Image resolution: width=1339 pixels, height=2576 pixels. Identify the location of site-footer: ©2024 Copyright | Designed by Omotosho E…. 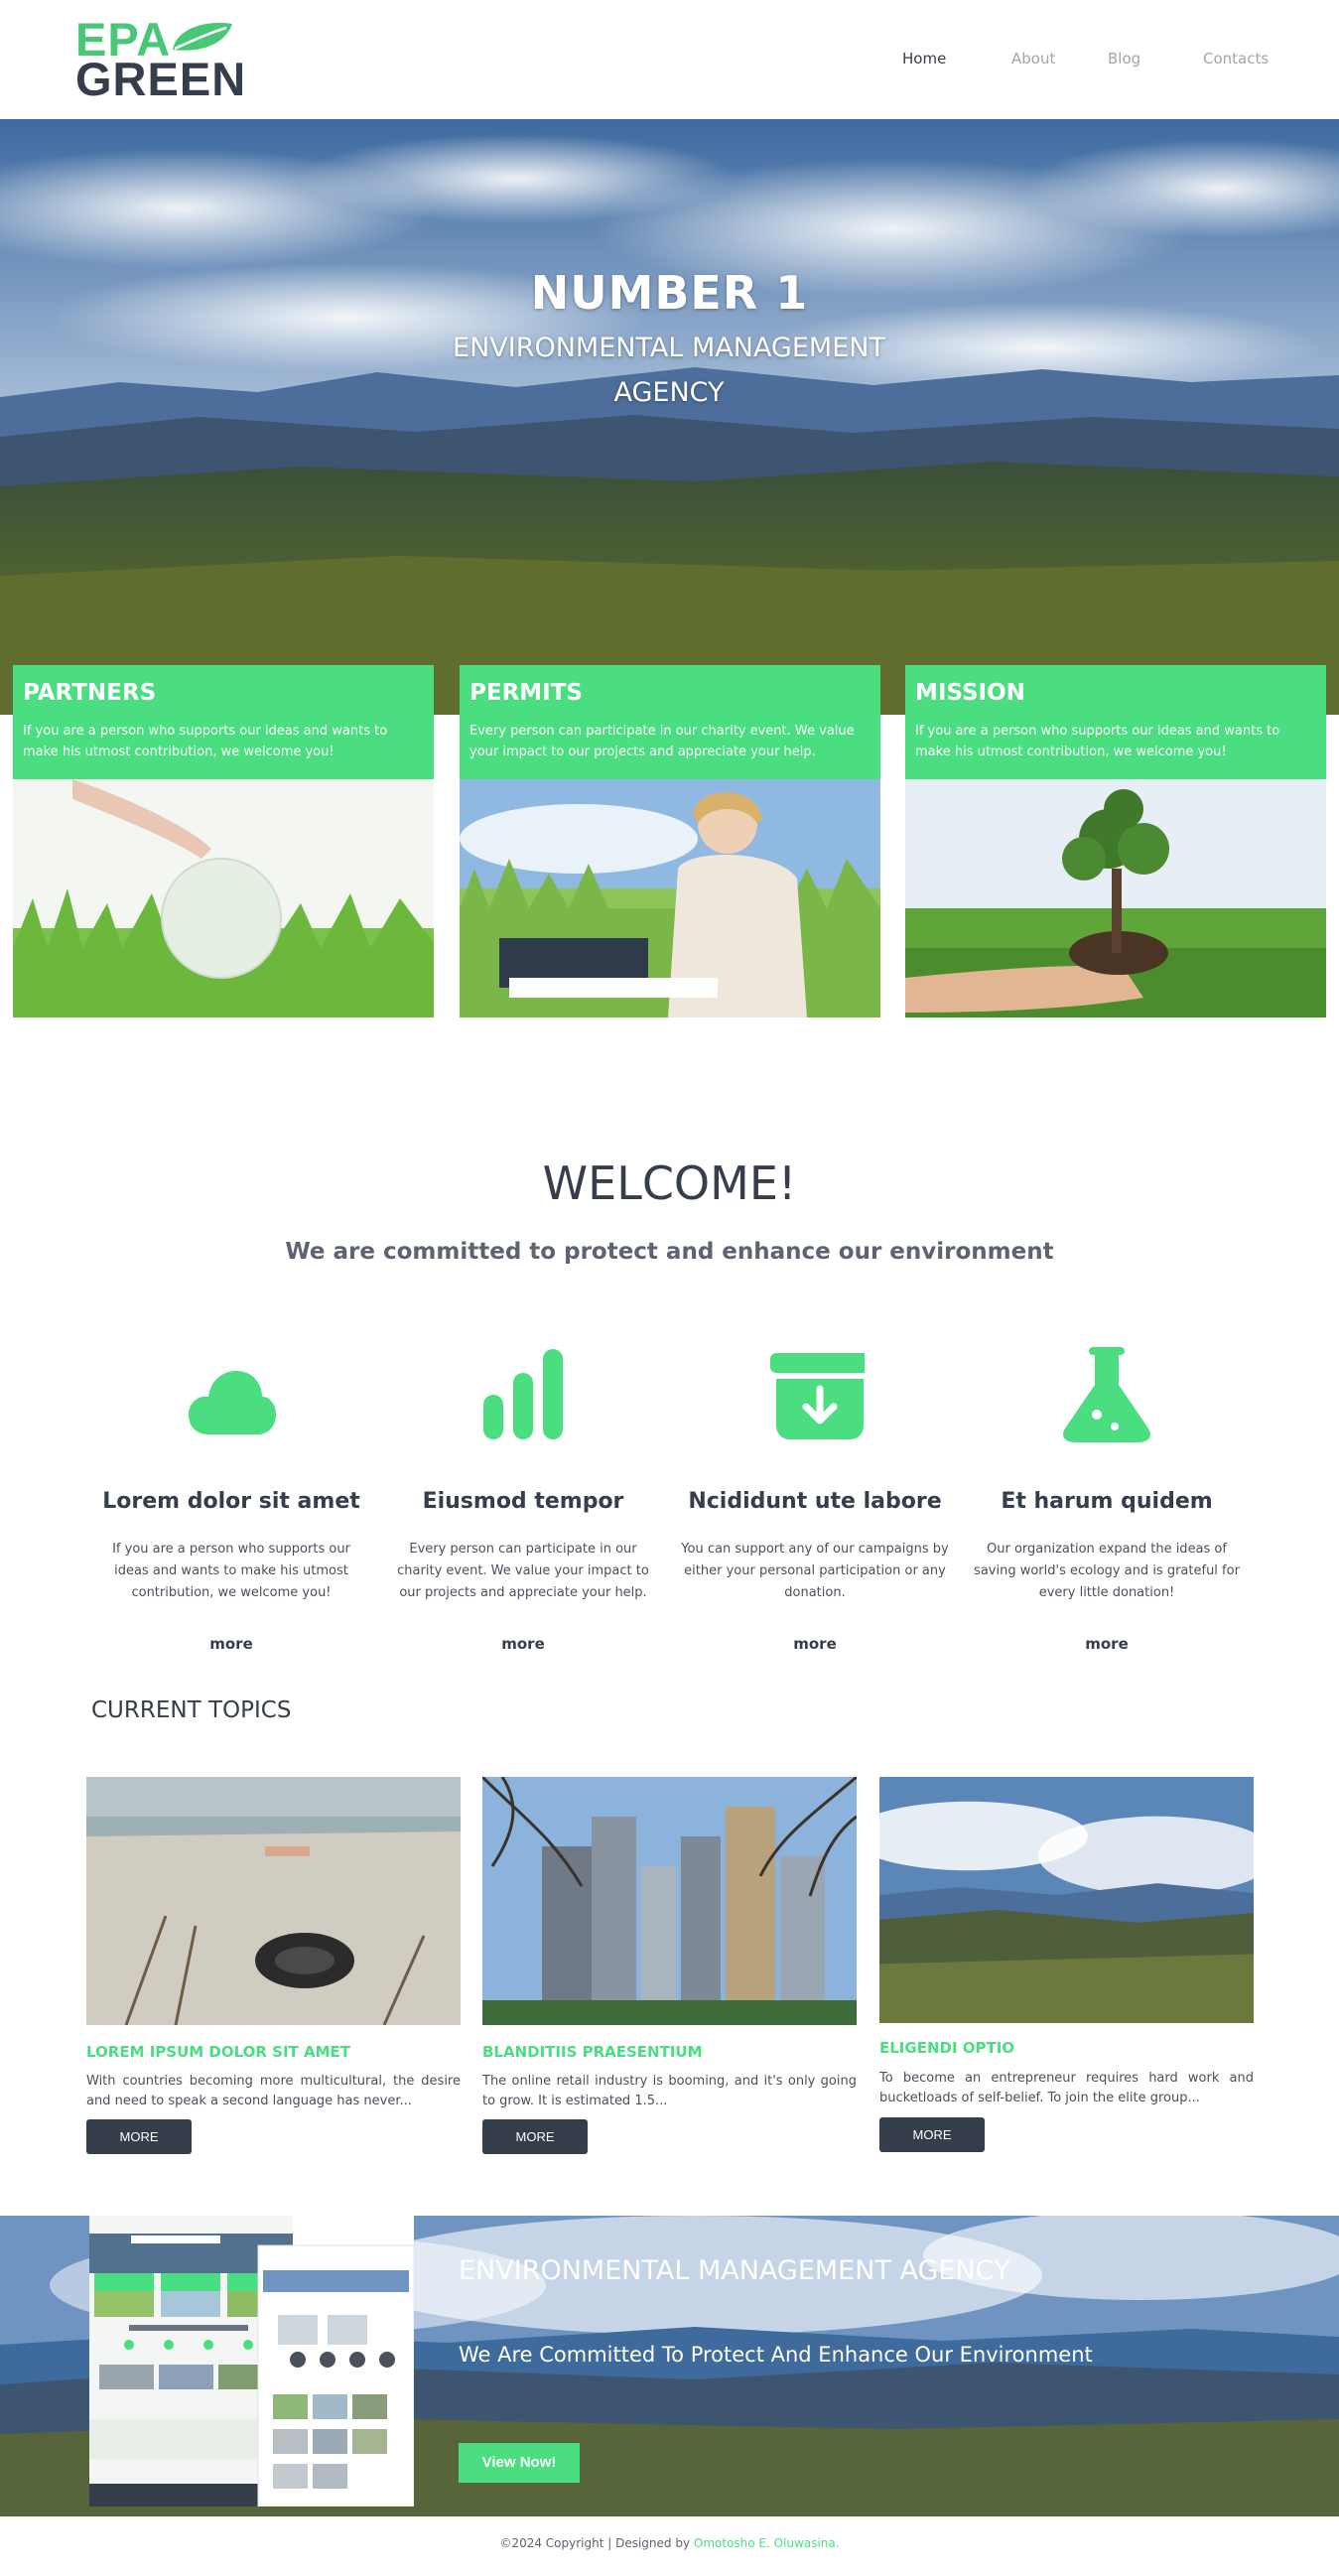
(669, 2543).